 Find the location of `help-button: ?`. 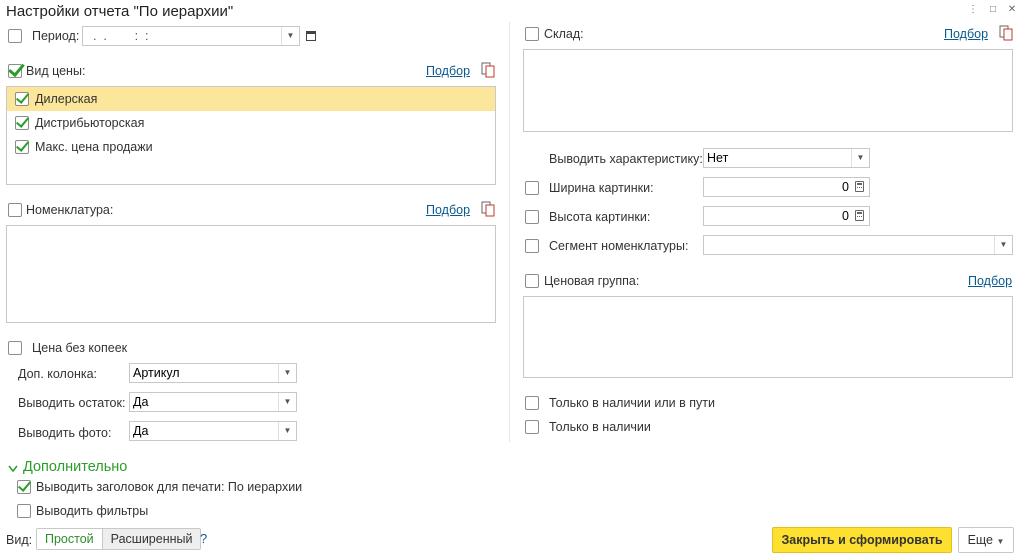

help-button: ? is located at coordinates (203, 538).